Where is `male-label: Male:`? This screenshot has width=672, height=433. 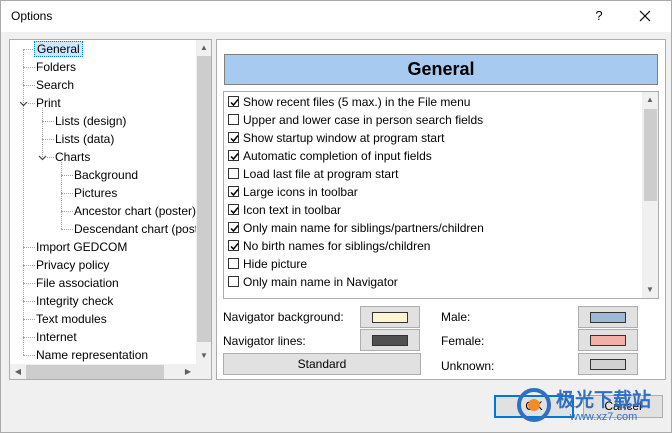 male-label: Male: is located at coordinates (456, 317).